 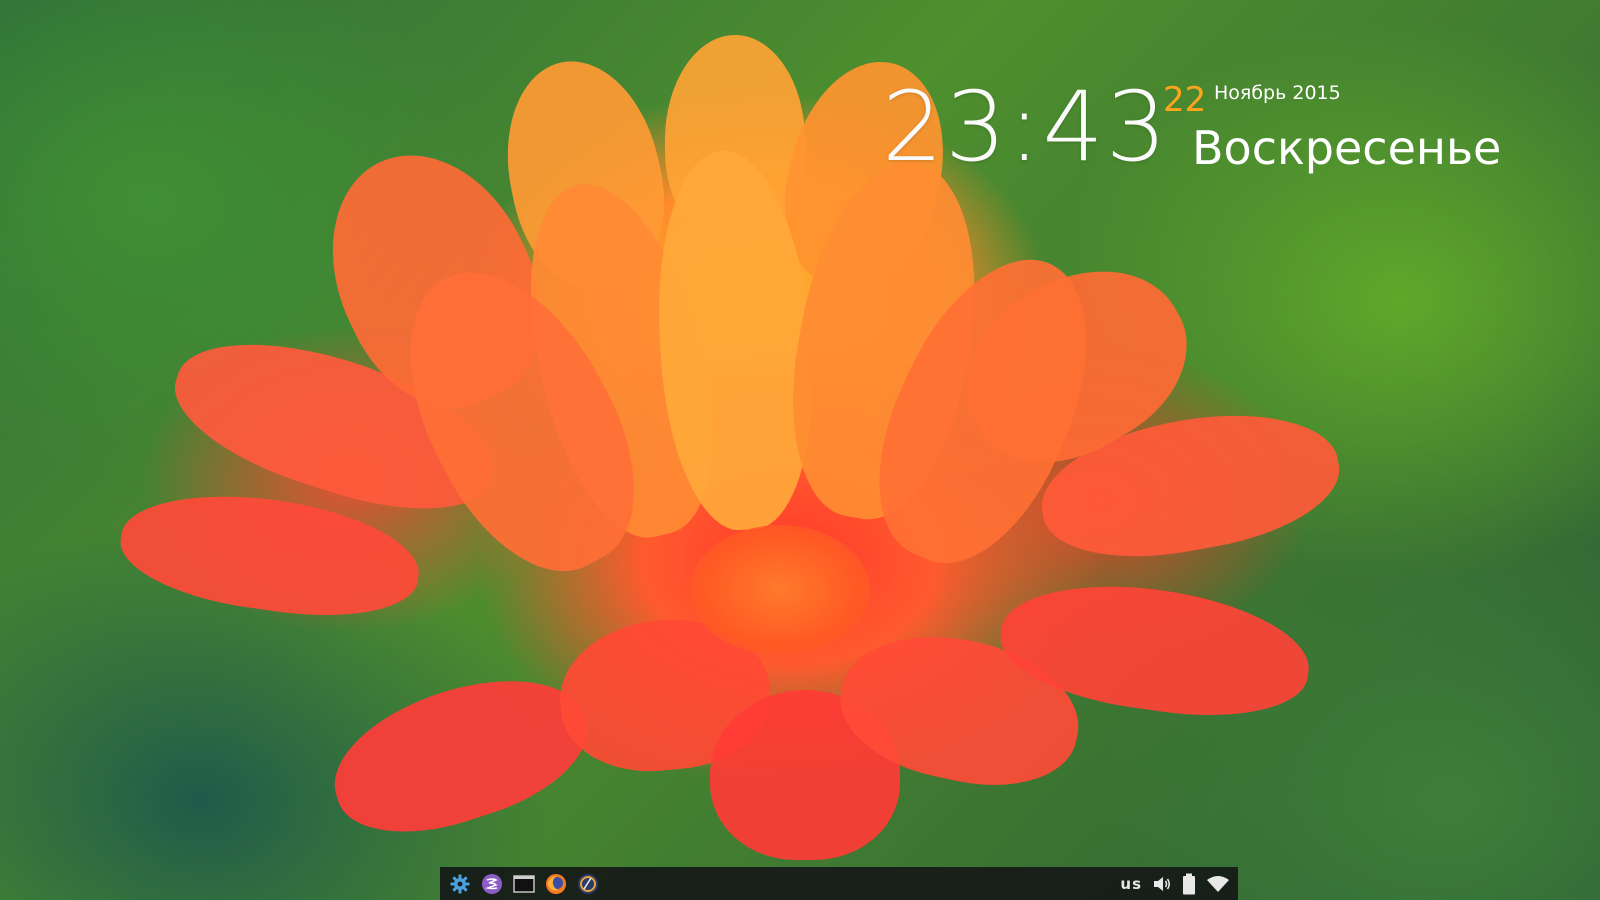 I want to click on wifi-icon, so click(x=1218, y=883).